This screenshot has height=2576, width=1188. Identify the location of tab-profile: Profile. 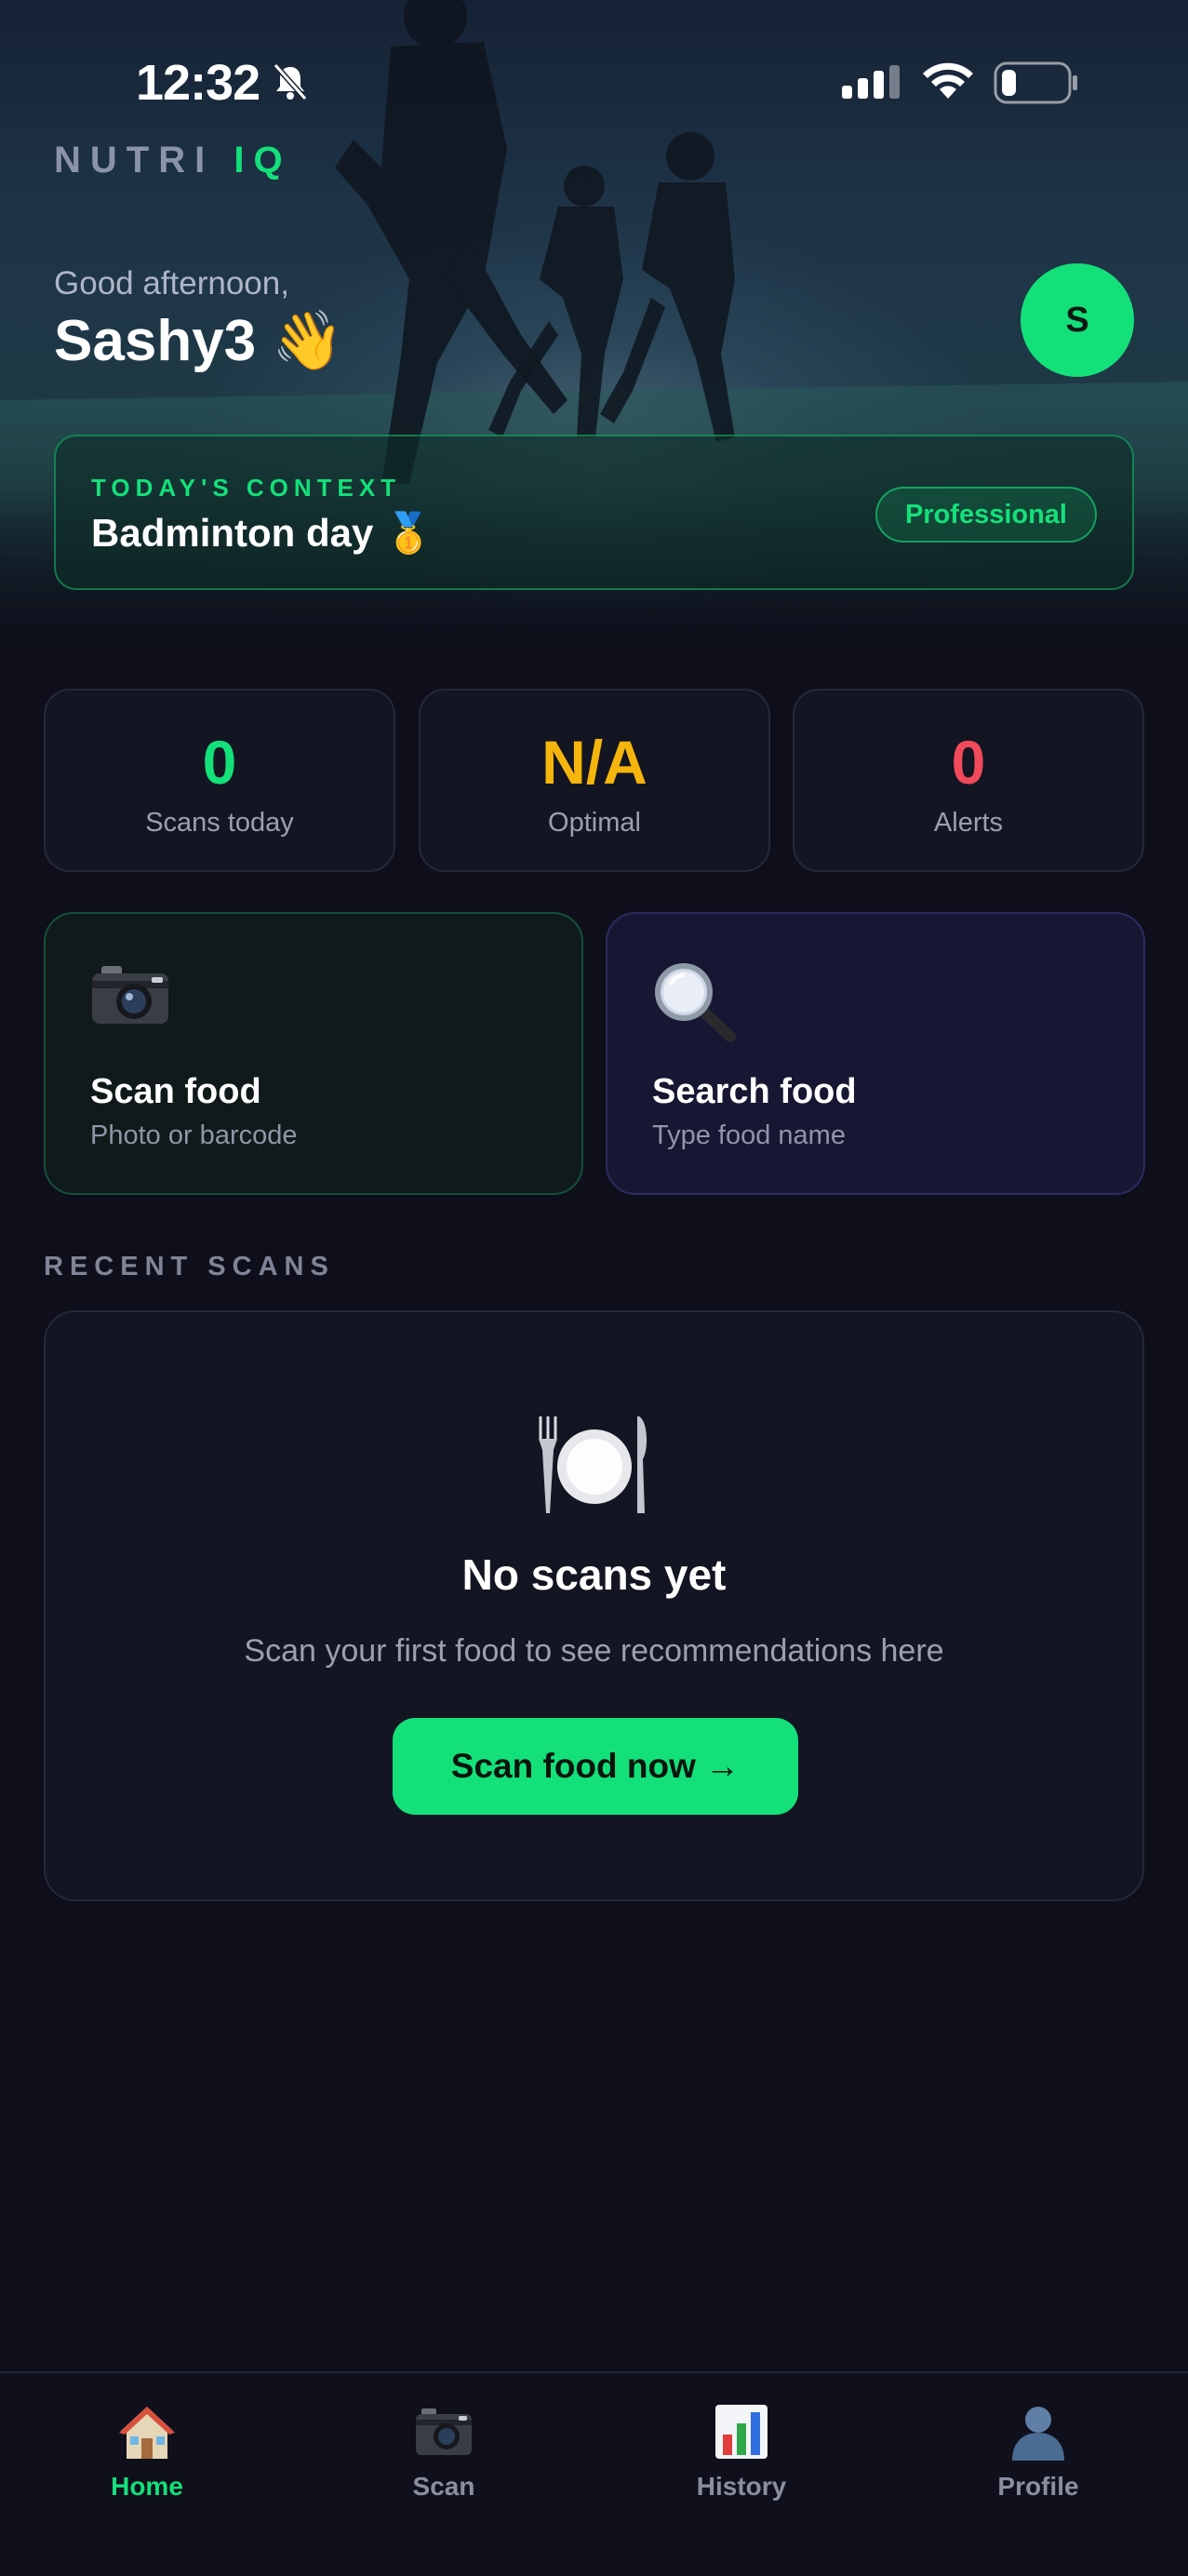
(1038, 2472).